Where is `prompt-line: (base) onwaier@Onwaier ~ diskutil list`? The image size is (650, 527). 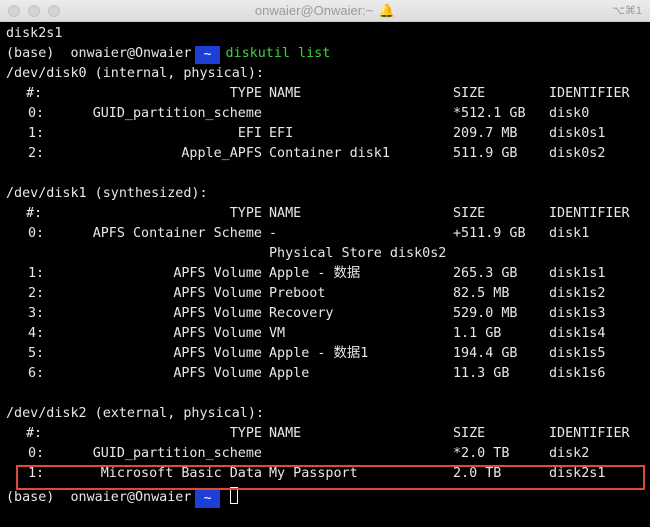
prompt-line: (base) onwaier@Onwaier ~ diskutil list is located at coordinates (328, 54).